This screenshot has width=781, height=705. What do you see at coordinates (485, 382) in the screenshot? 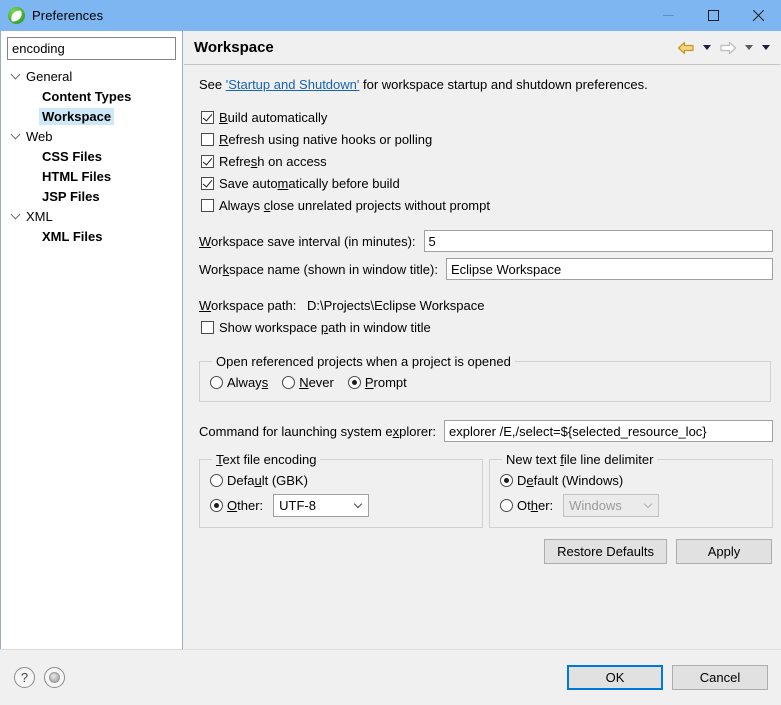
I see `referenced-projects-radio-row: Always Never Prompt` at bounding box center [485, 382].